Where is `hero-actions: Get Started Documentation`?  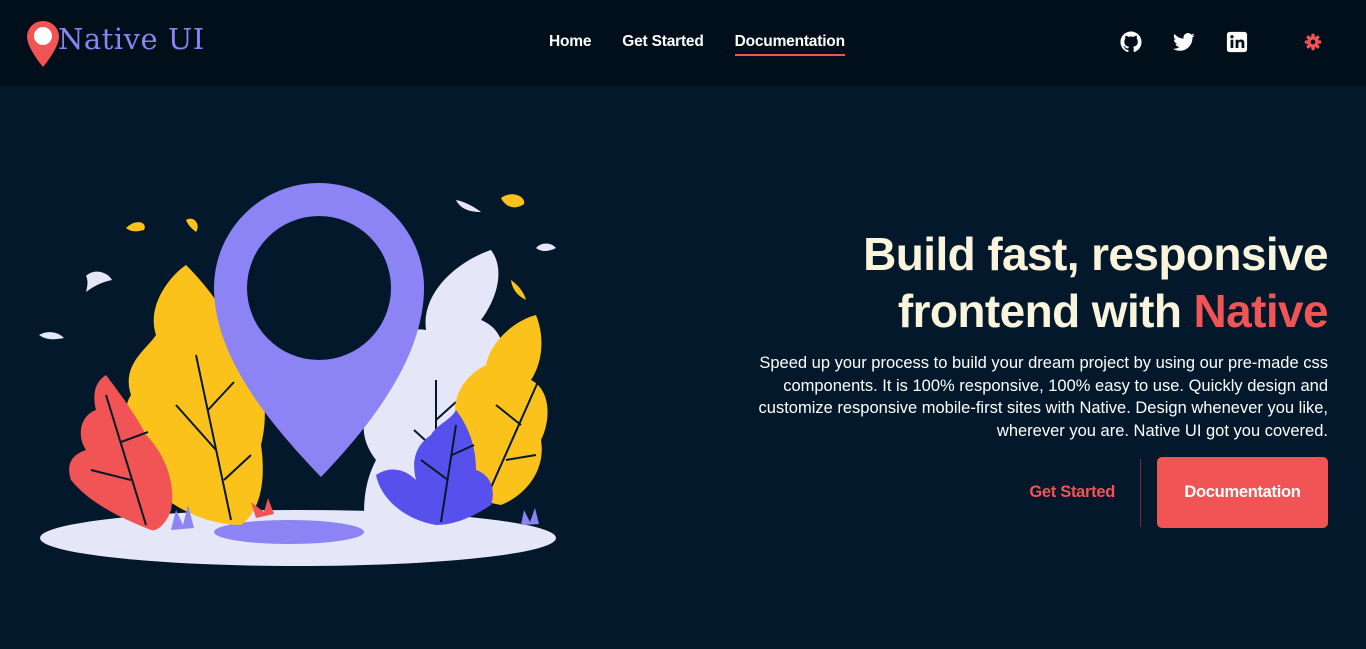 hero-actions: Get Started Documentation is located at coordinates (1178, 492).